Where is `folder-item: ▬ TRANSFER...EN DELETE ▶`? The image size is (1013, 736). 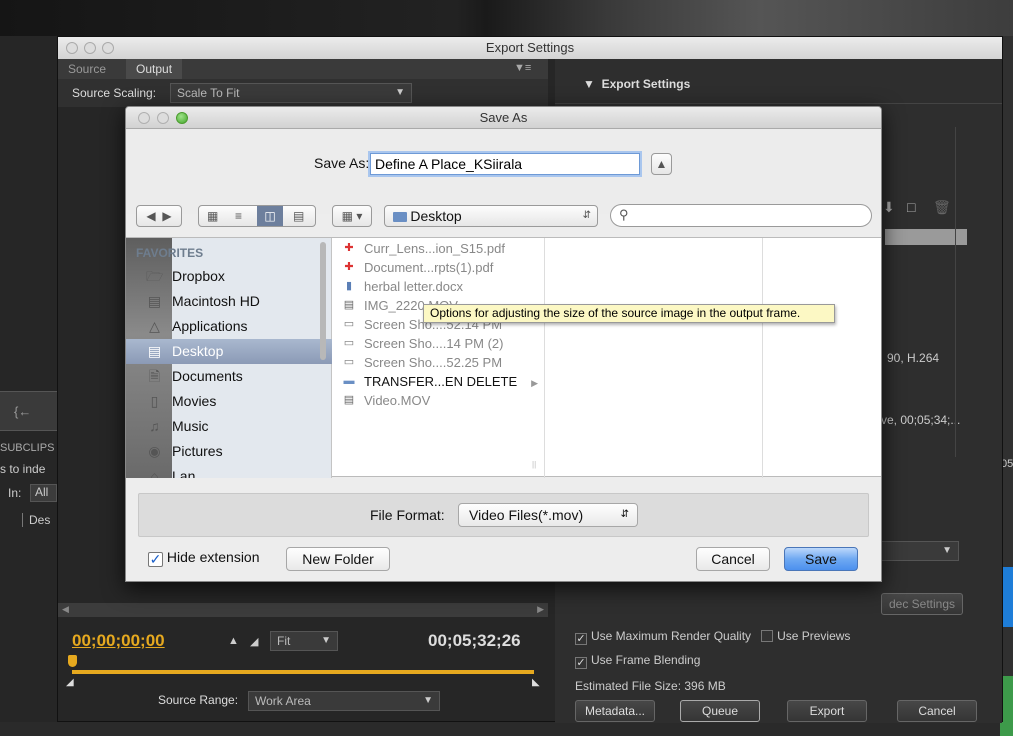
folder-item: ▬ TRANSFER...EN DELETE ▶ is located at coordinates (440, 381).